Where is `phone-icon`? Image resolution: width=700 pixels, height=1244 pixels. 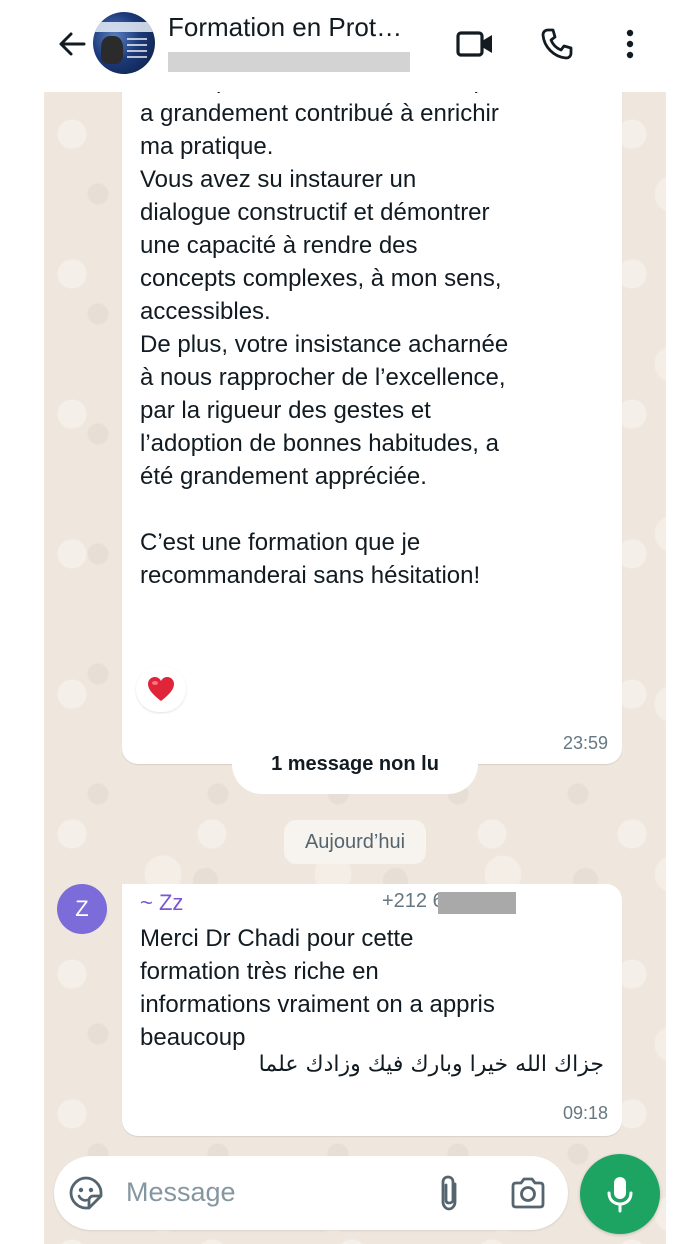 phone-icon is located at coordinates (557, 44).